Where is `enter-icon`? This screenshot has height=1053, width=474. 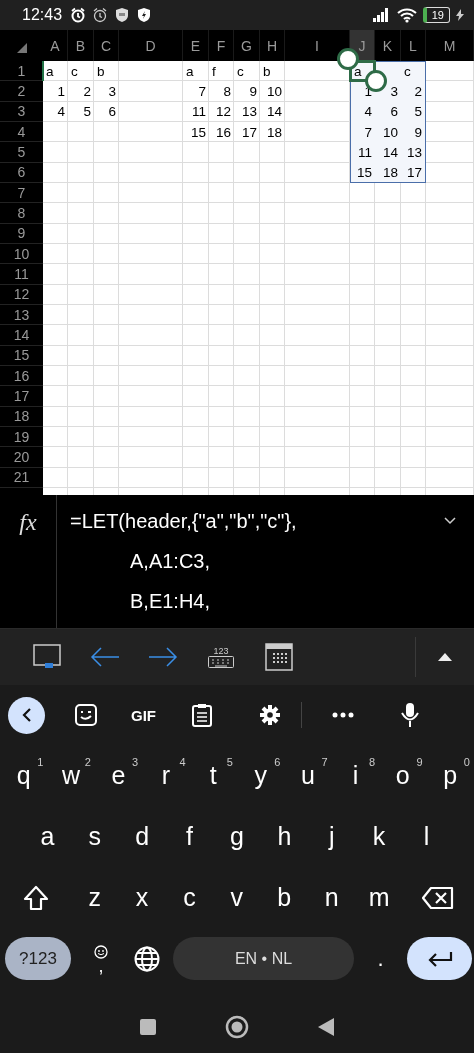 enter-icon is located at coordinates (439, 958).